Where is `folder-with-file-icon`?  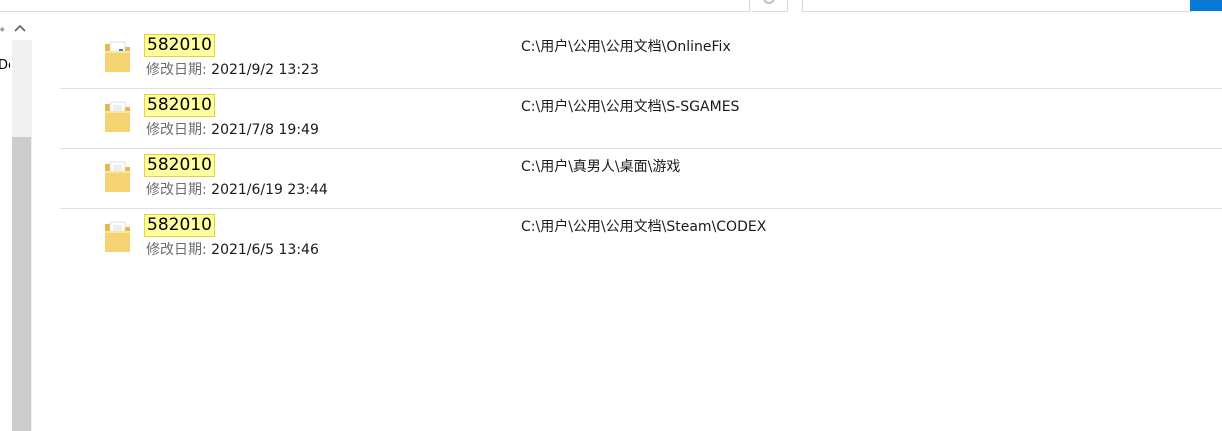
folder-with-file-icon is located at coordinates (118, 57).